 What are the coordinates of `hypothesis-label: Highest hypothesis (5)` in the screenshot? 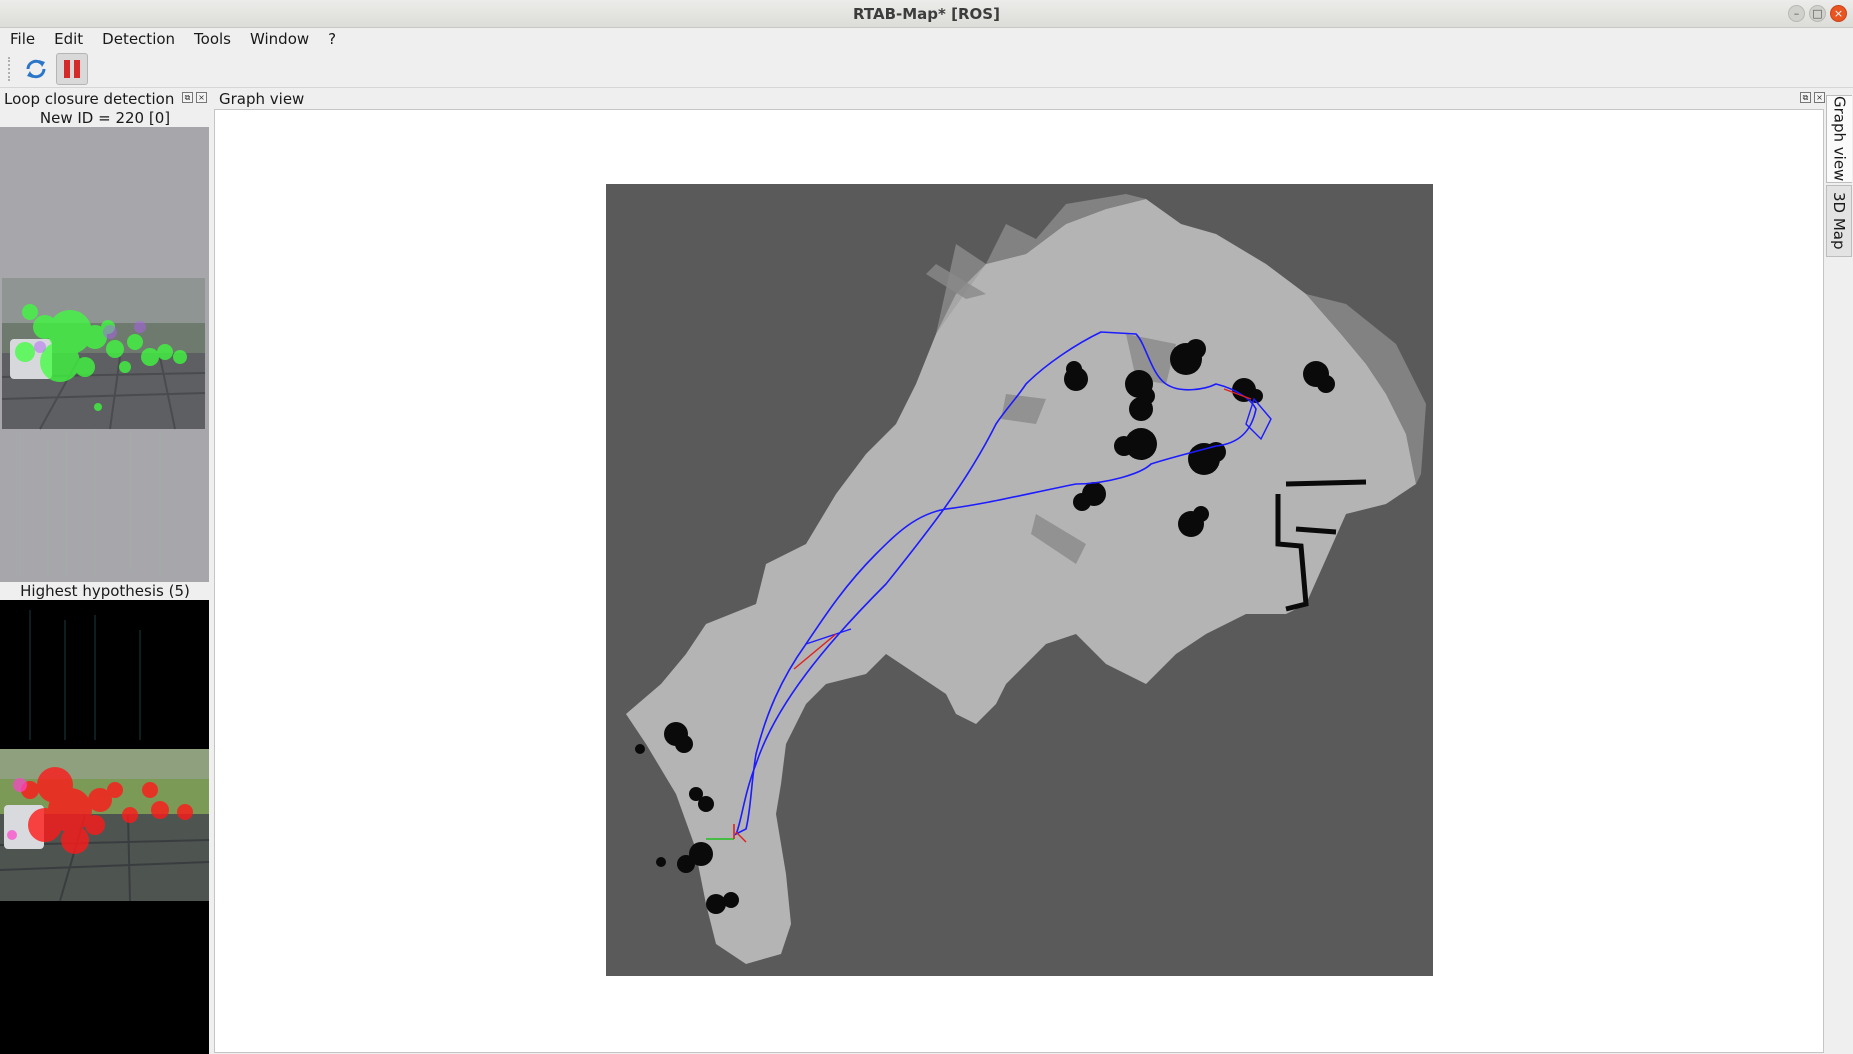 It's located at (105, 591).